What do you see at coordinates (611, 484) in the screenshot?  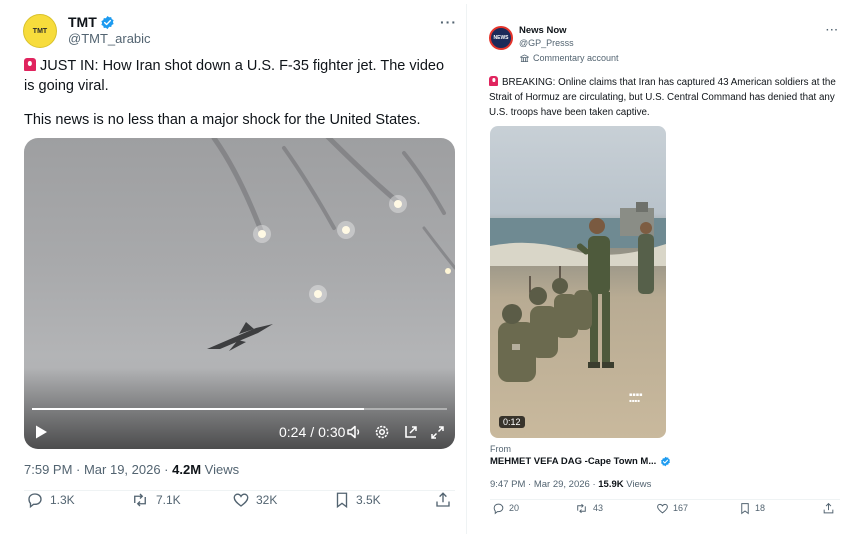 I see `views-count: 15.9K` at bounding box center [611, 484].